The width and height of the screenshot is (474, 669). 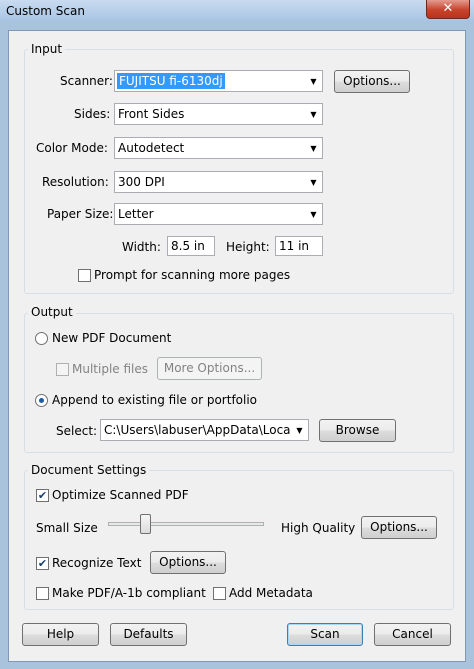 I want to click on height-label: Height:, so click(x=248, y=247).